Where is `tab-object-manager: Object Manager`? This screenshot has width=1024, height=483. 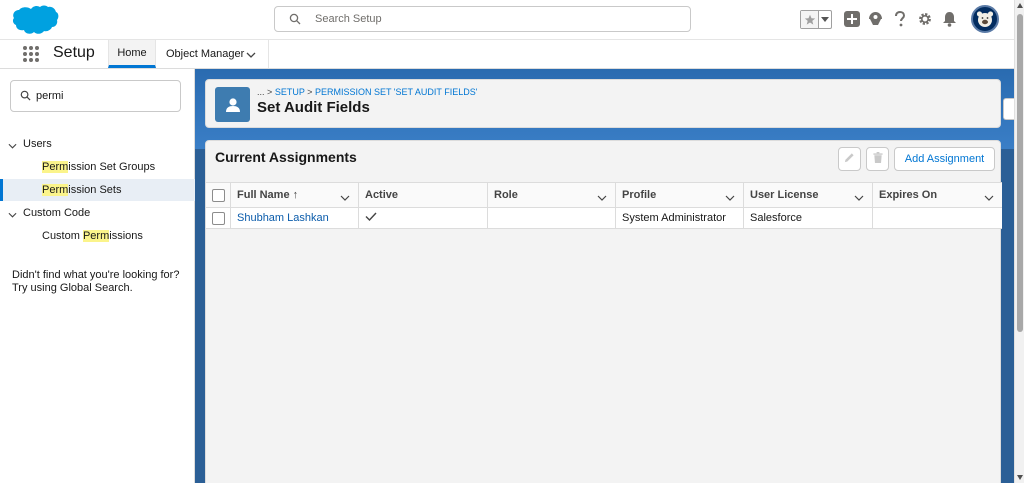 tab-object-manager: Object Manager is located at coordinates (212, 54).